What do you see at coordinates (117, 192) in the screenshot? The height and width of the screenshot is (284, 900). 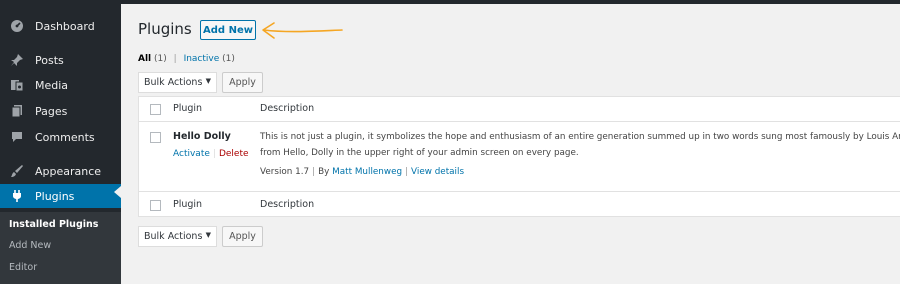 I see `active-menu-pointer` at bounding box center [117, 192].